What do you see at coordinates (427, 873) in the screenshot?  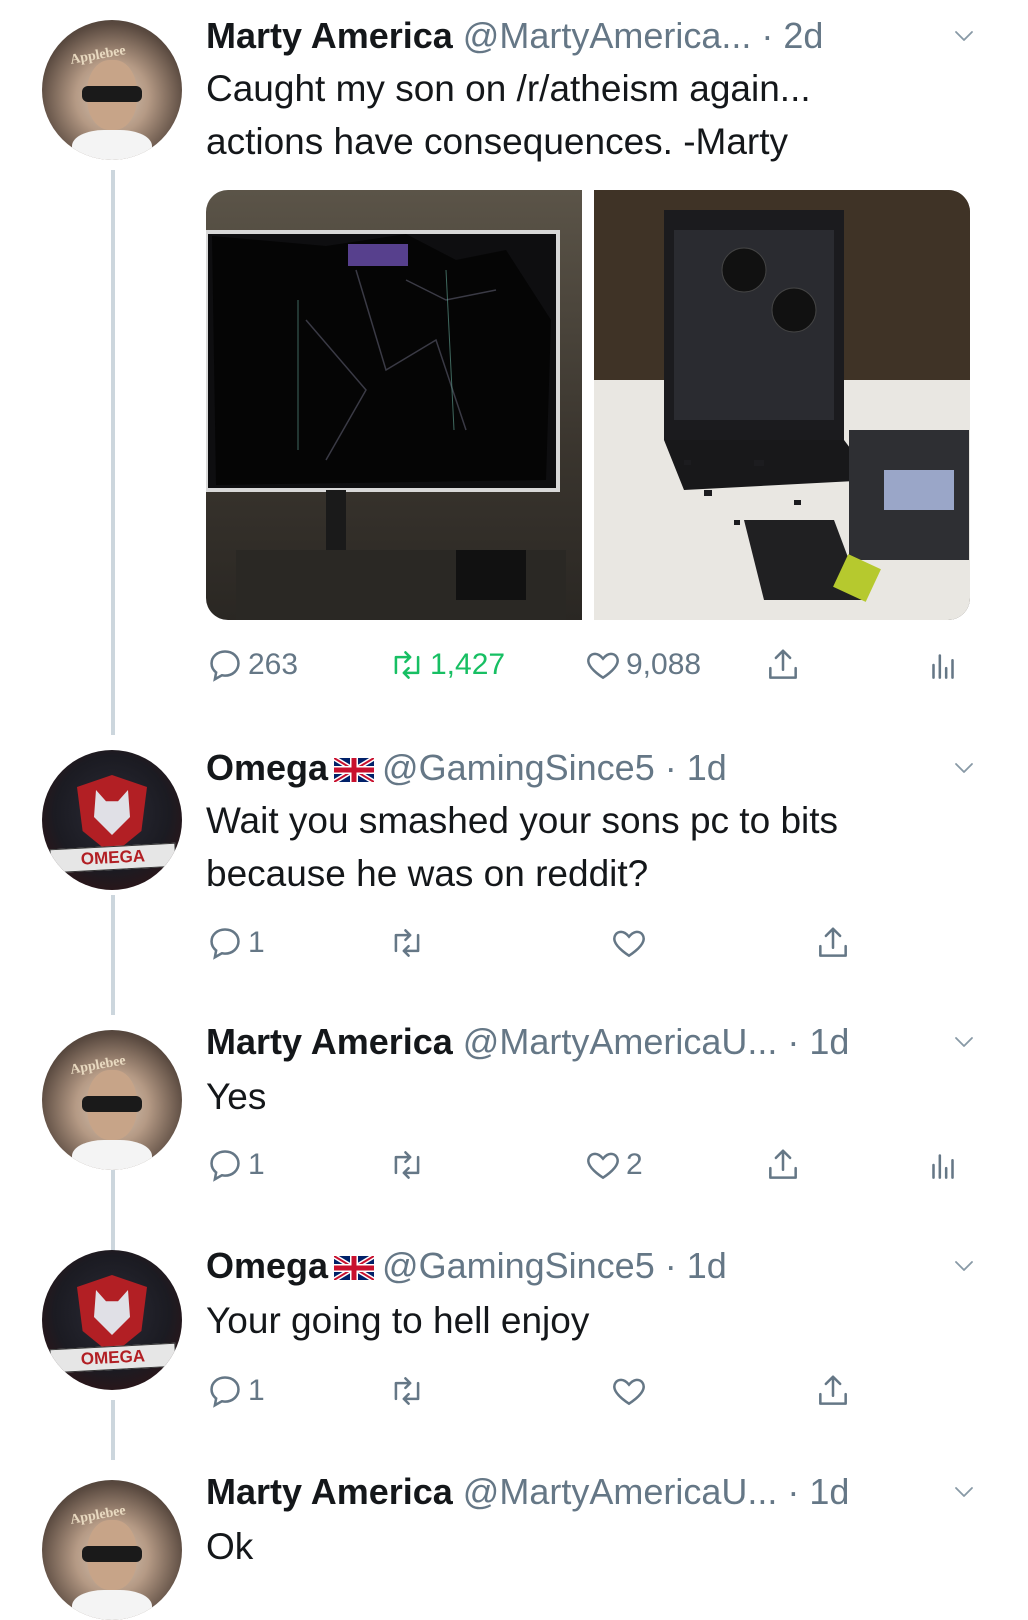 I see `tweet-text-line: because he was on reddit?` at bounding box center [427, 873].